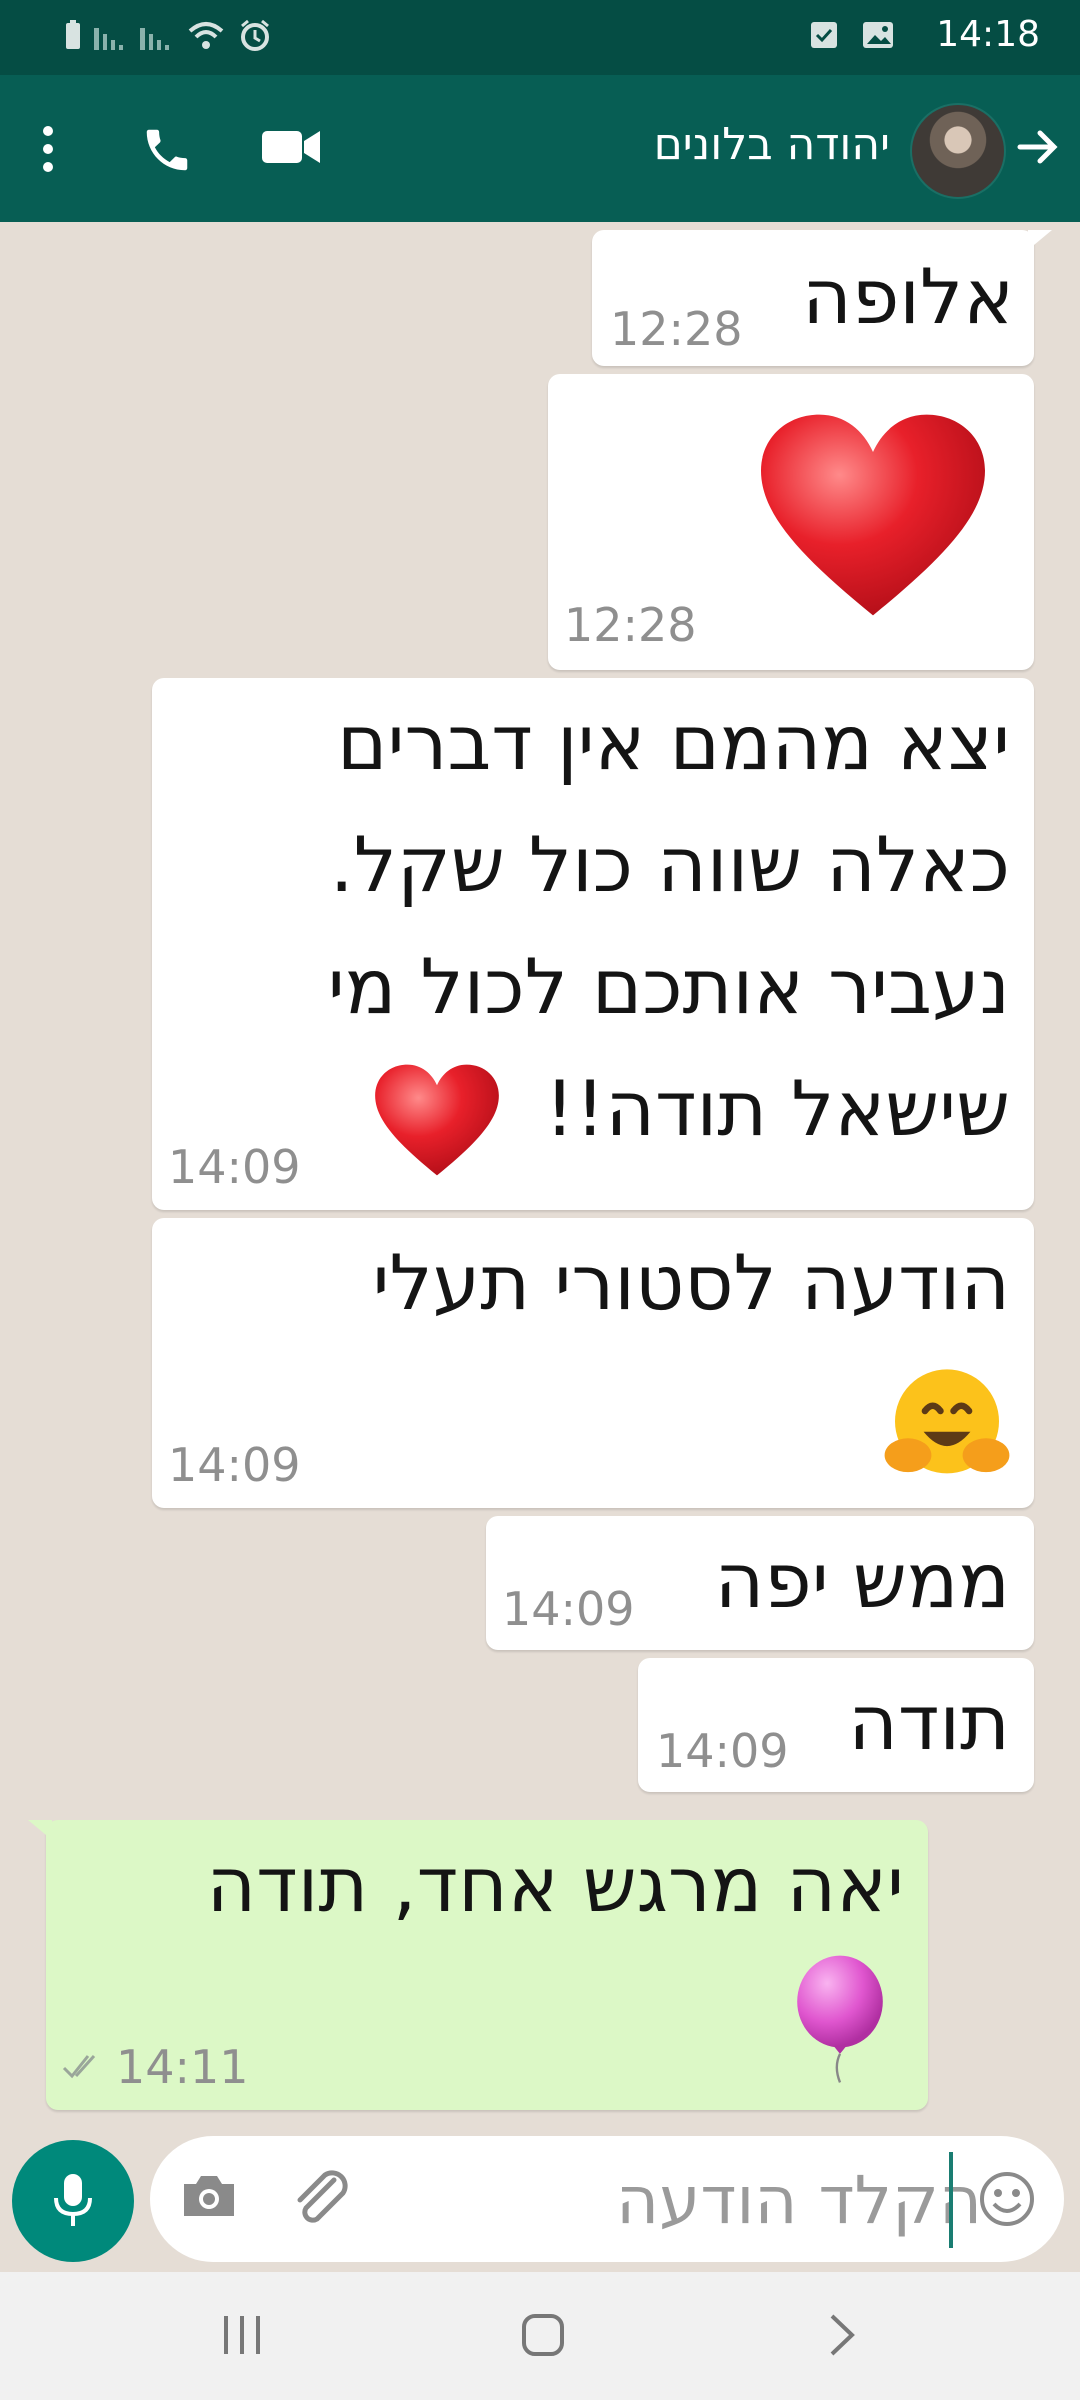  I want to click on message-text: הודעה לסטורי תעלי, so click(691, 1282).